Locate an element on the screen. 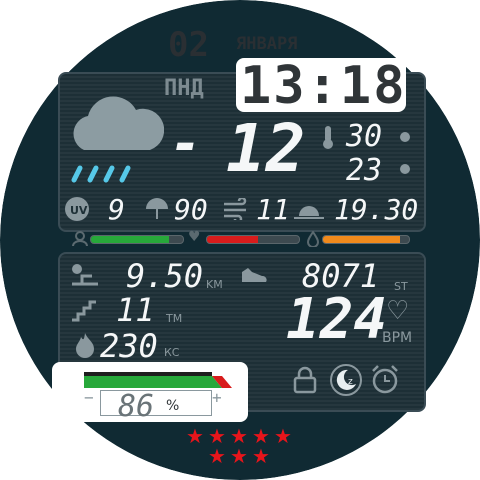 The height and width of the screenshot is (480, 480). steps-goal-bar is located at coordinates (137, 239).